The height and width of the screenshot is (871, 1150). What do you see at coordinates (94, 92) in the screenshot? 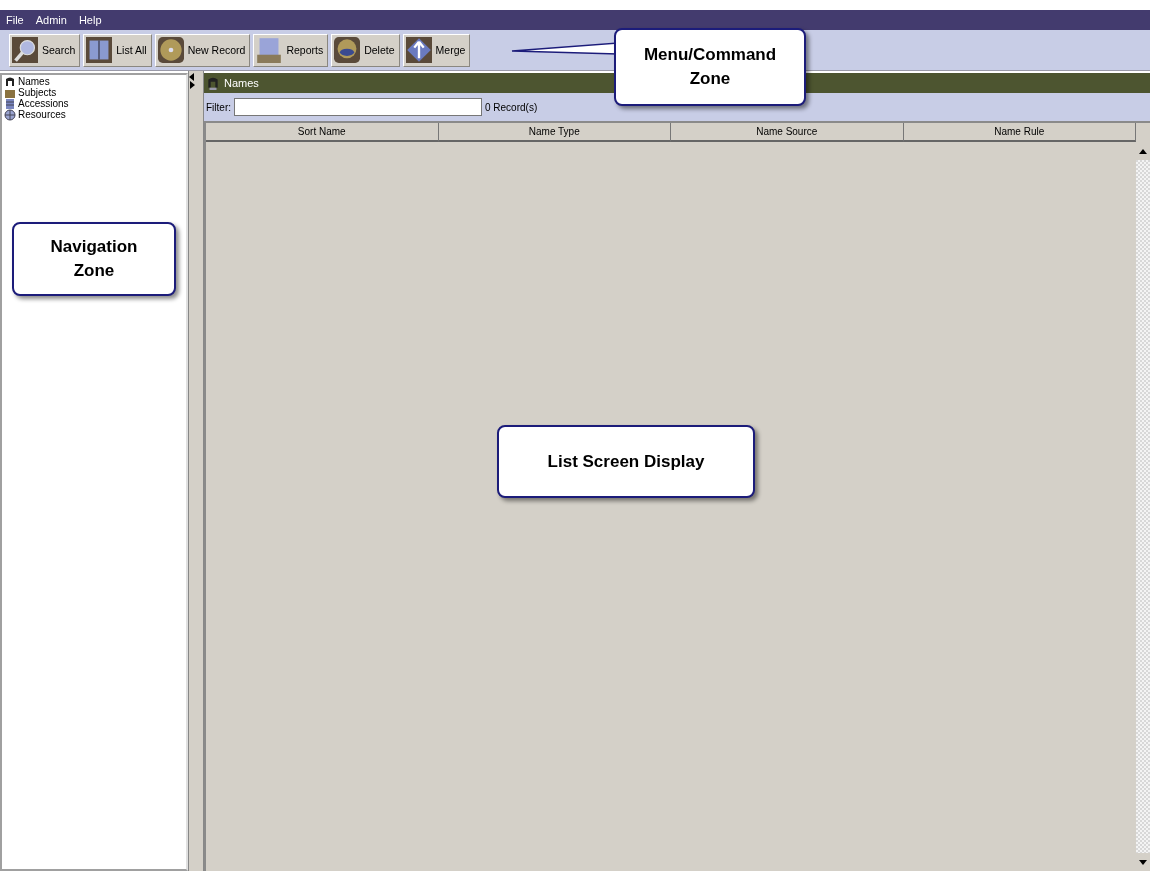
I see `navigation-item: Subjects` at bounding box center [94, 92].